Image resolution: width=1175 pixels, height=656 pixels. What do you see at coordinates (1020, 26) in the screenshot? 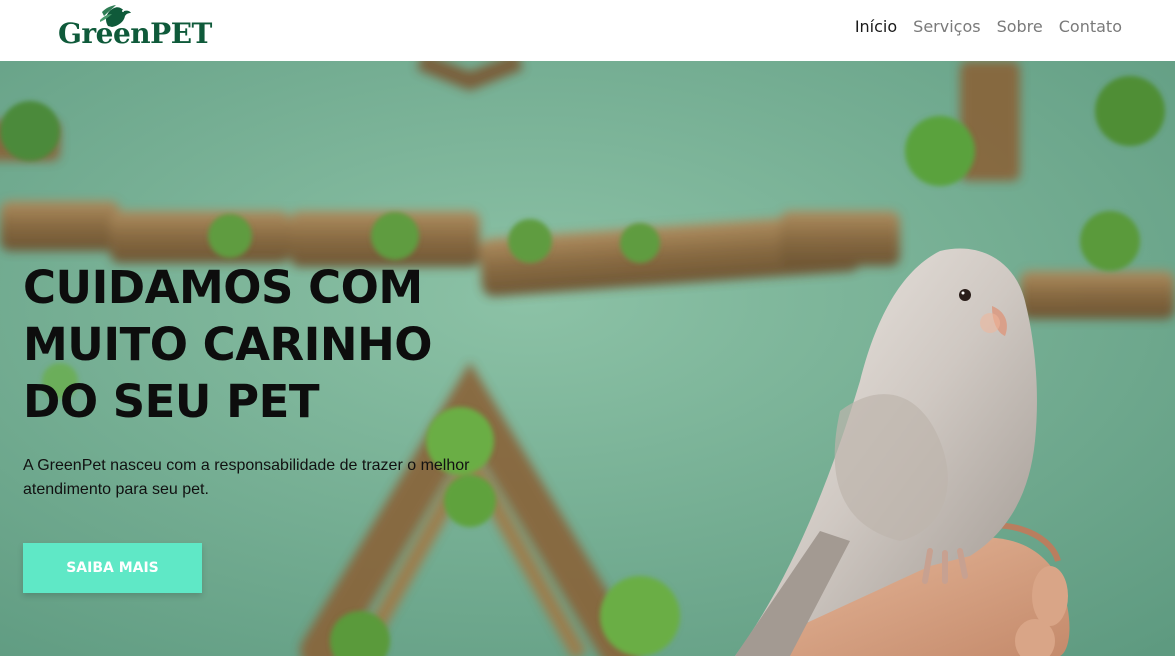
I see `nav-sobre: Sobre` at bounding box center [1020, 26].